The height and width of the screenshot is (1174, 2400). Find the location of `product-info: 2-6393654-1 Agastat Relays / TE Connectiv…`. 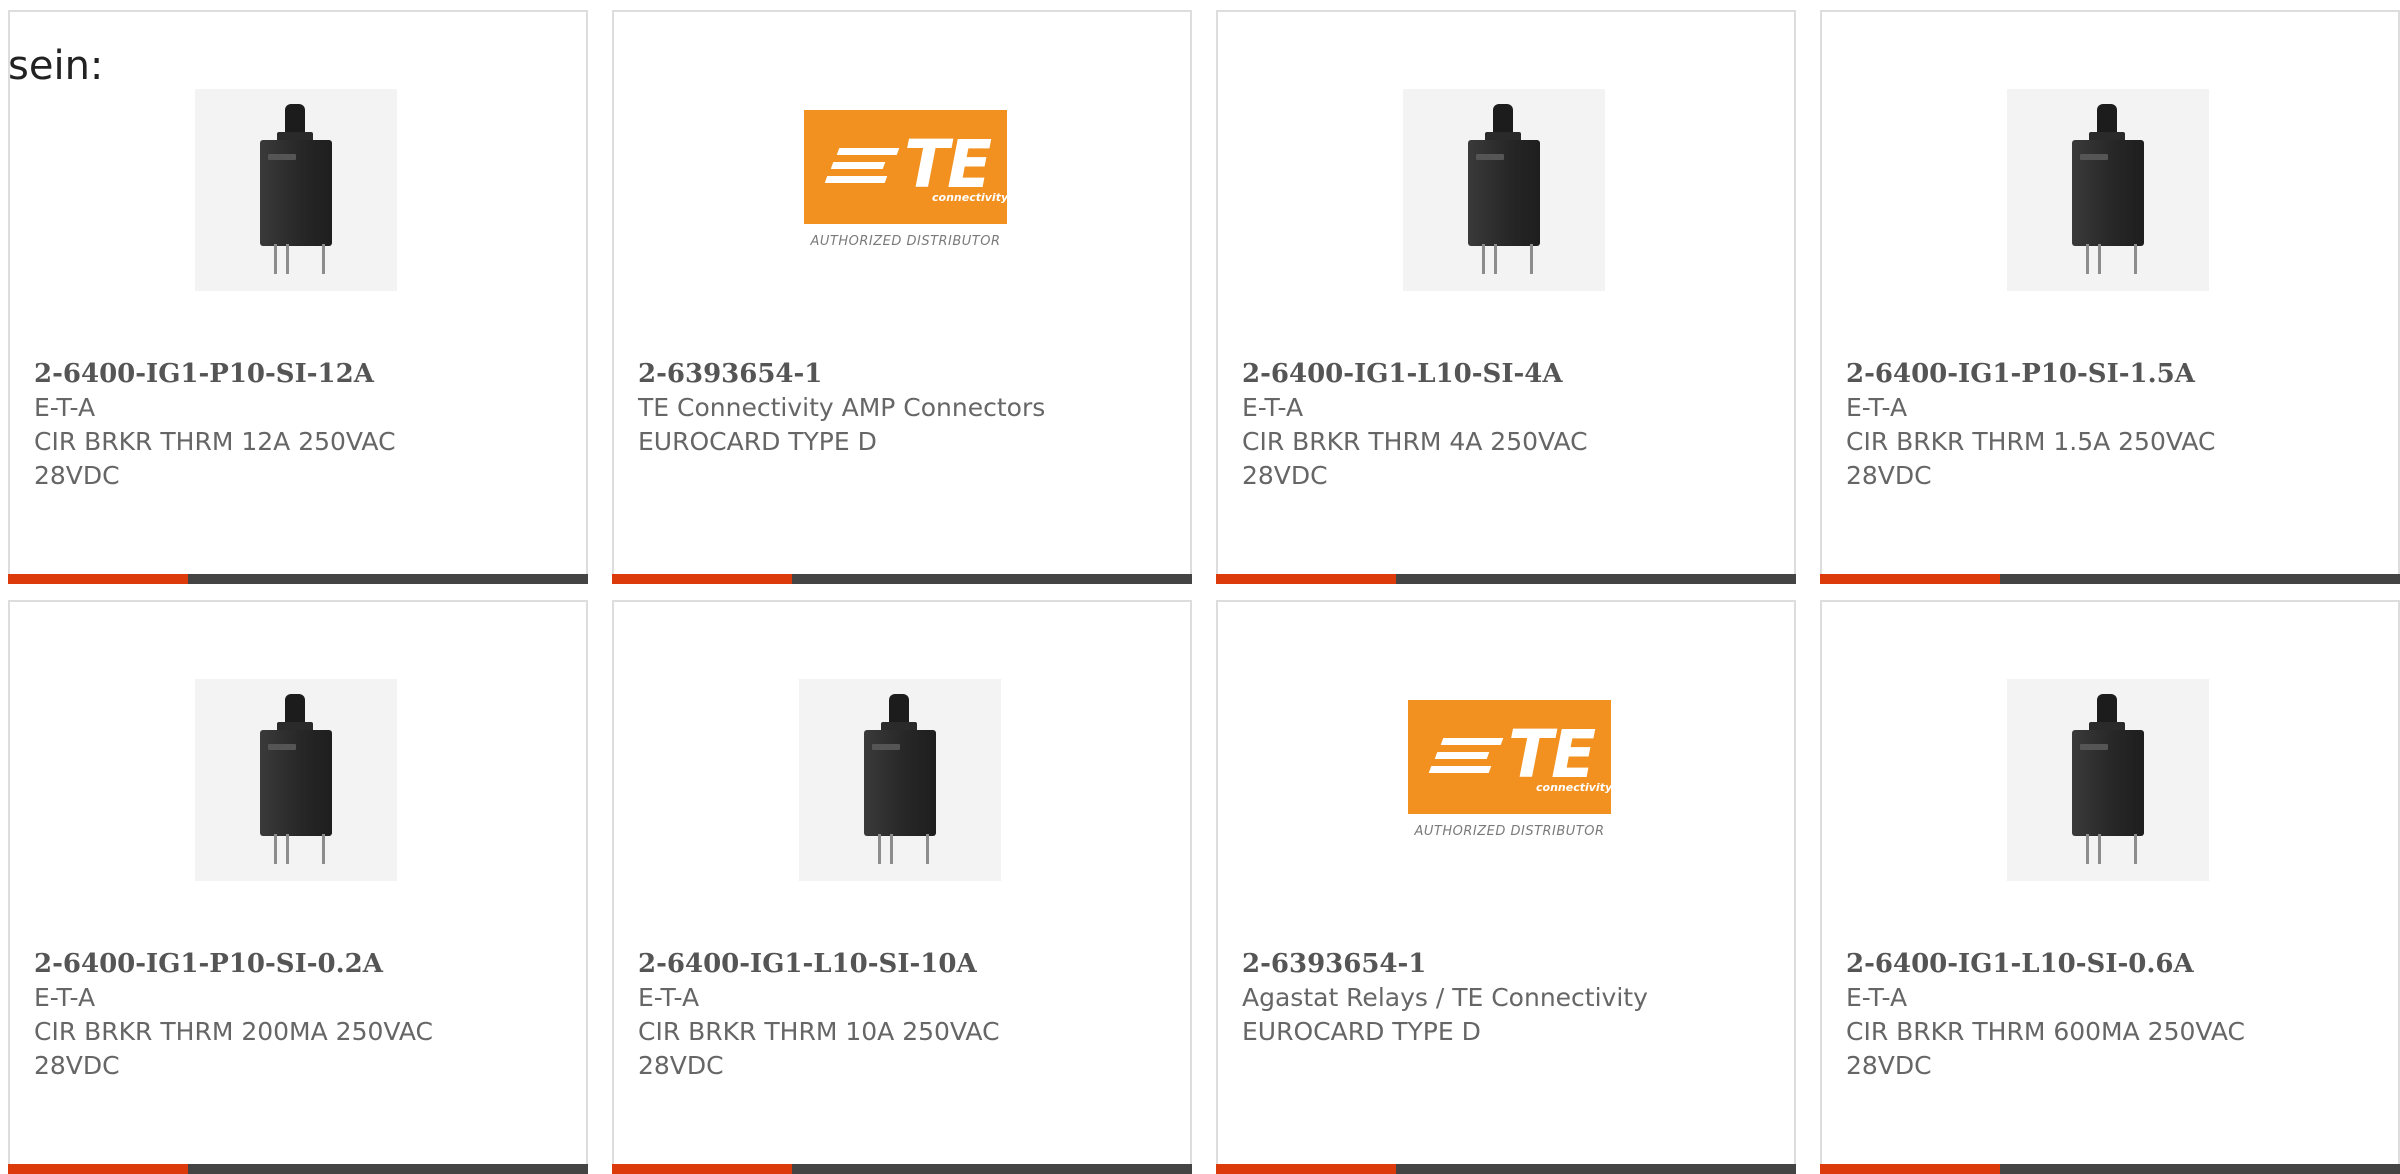

product-info: 2-6393654-1 Agastat Relays / TE Connectiv… is located at coordinates (1508, 998).